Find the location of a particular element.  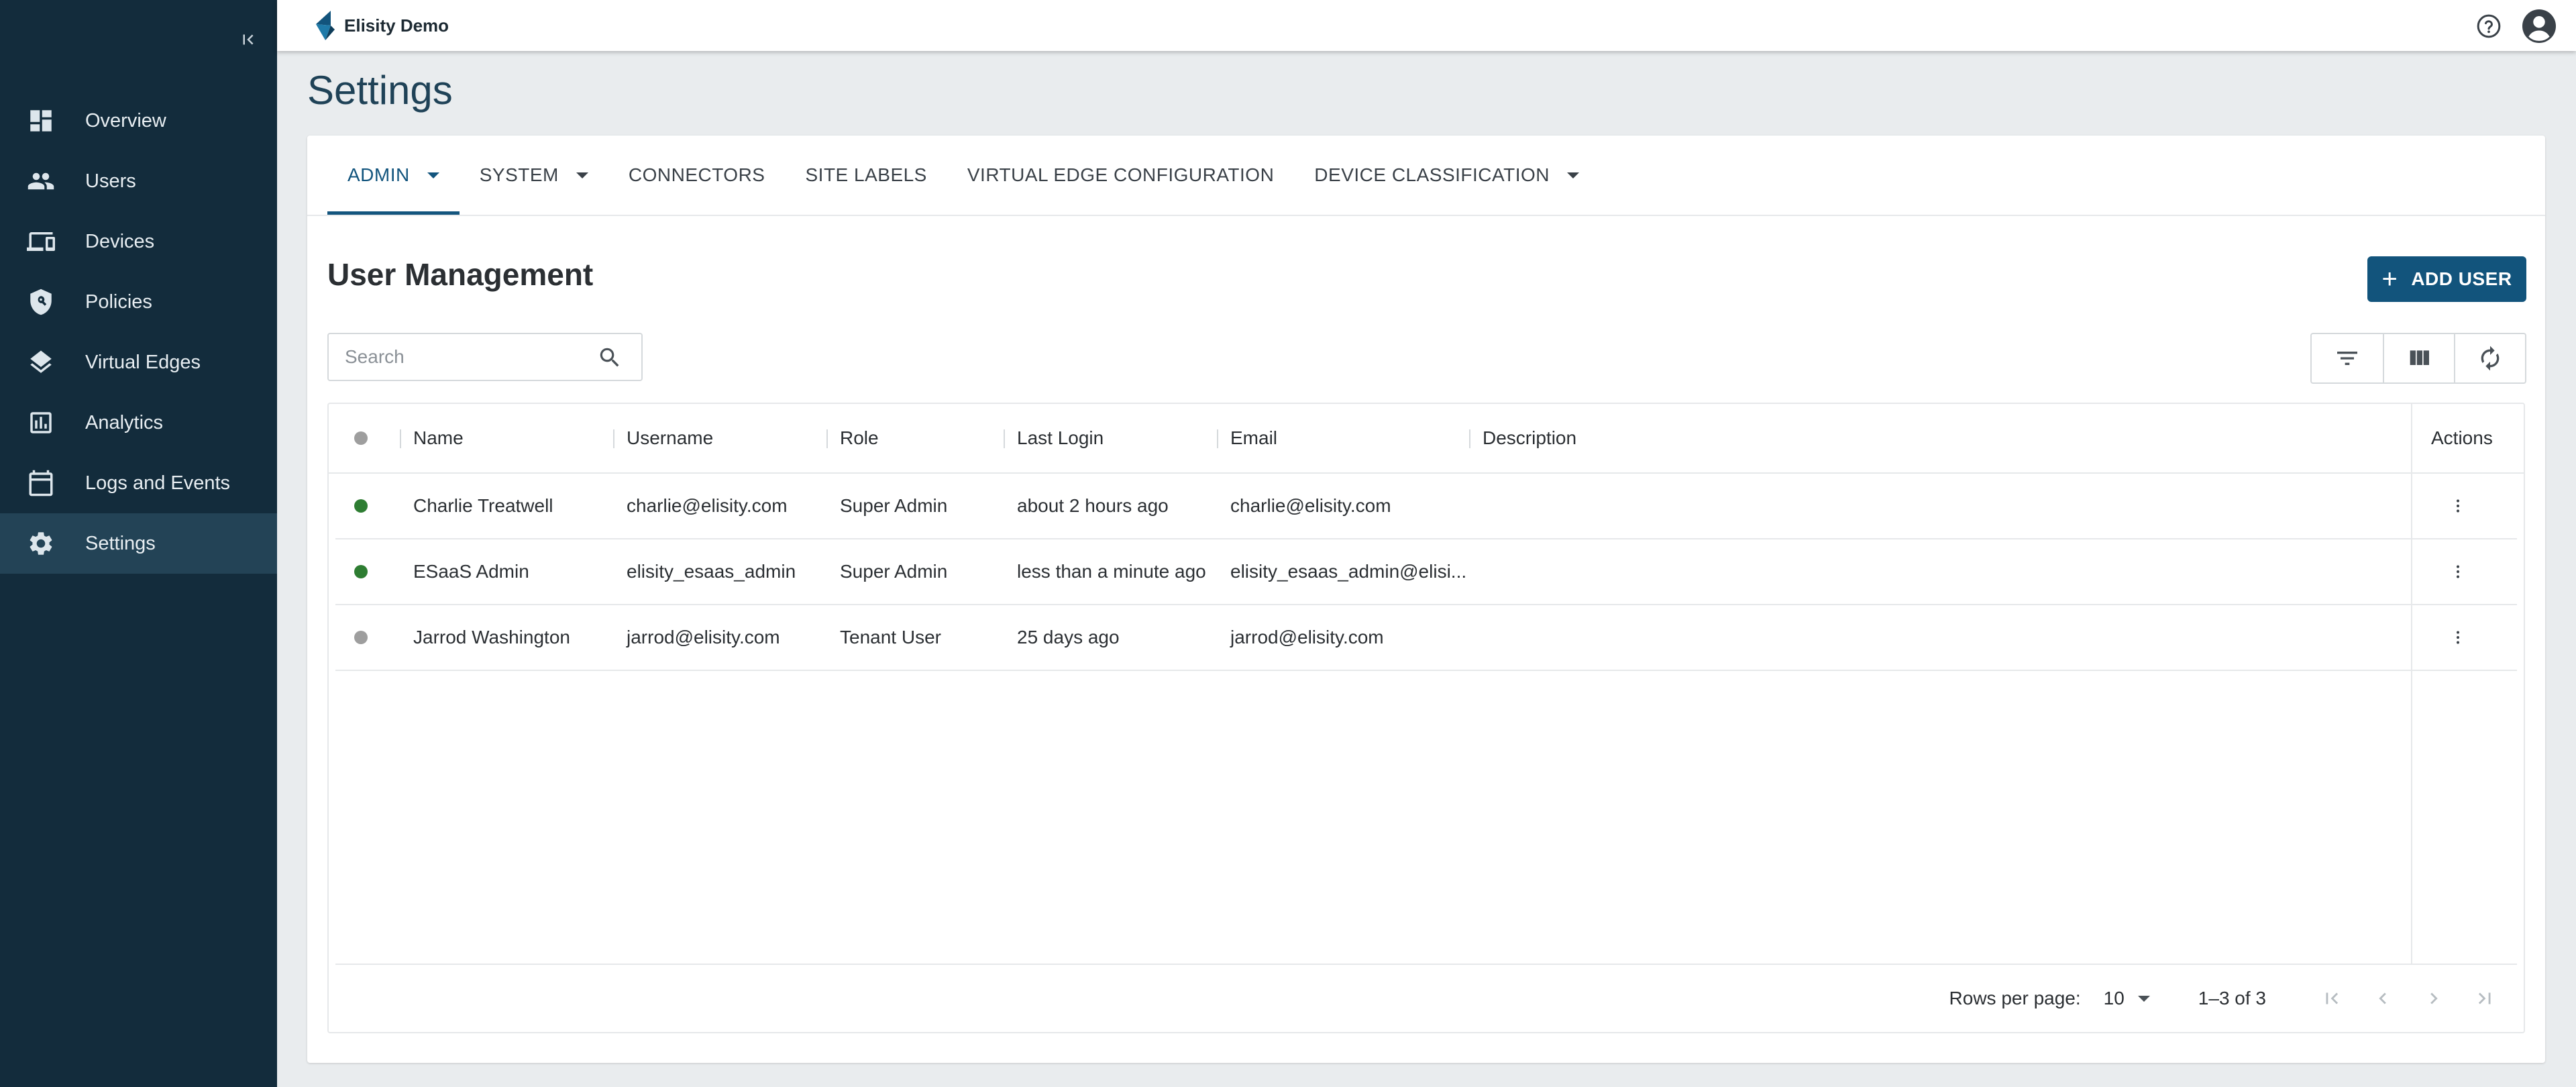

last-page-icon is located at coordinates (2484, 998).